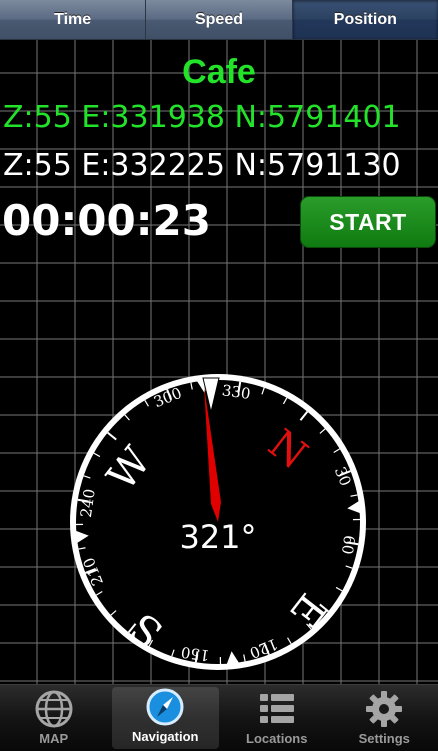 Image resolution: width=438 pixels, height=751 pixels. I want to click on tab-map-label: MAP, so click(53, 738).